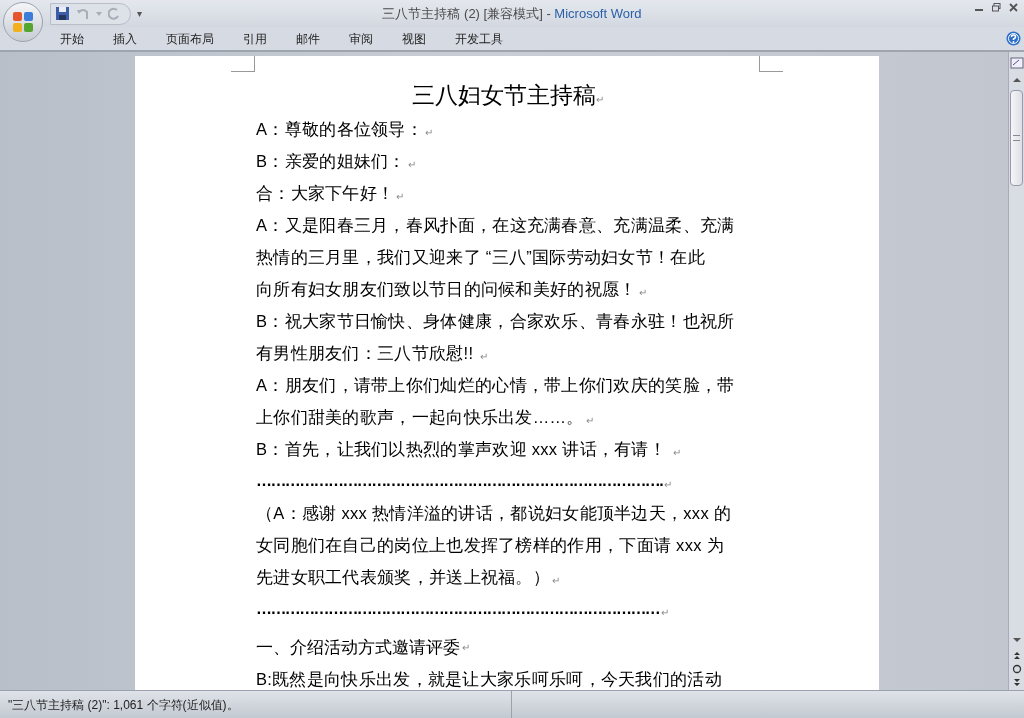 Image resolution: width=1024 pixels, height=718 pixels. I want to click on office-logo-icon, so click(23, 22).